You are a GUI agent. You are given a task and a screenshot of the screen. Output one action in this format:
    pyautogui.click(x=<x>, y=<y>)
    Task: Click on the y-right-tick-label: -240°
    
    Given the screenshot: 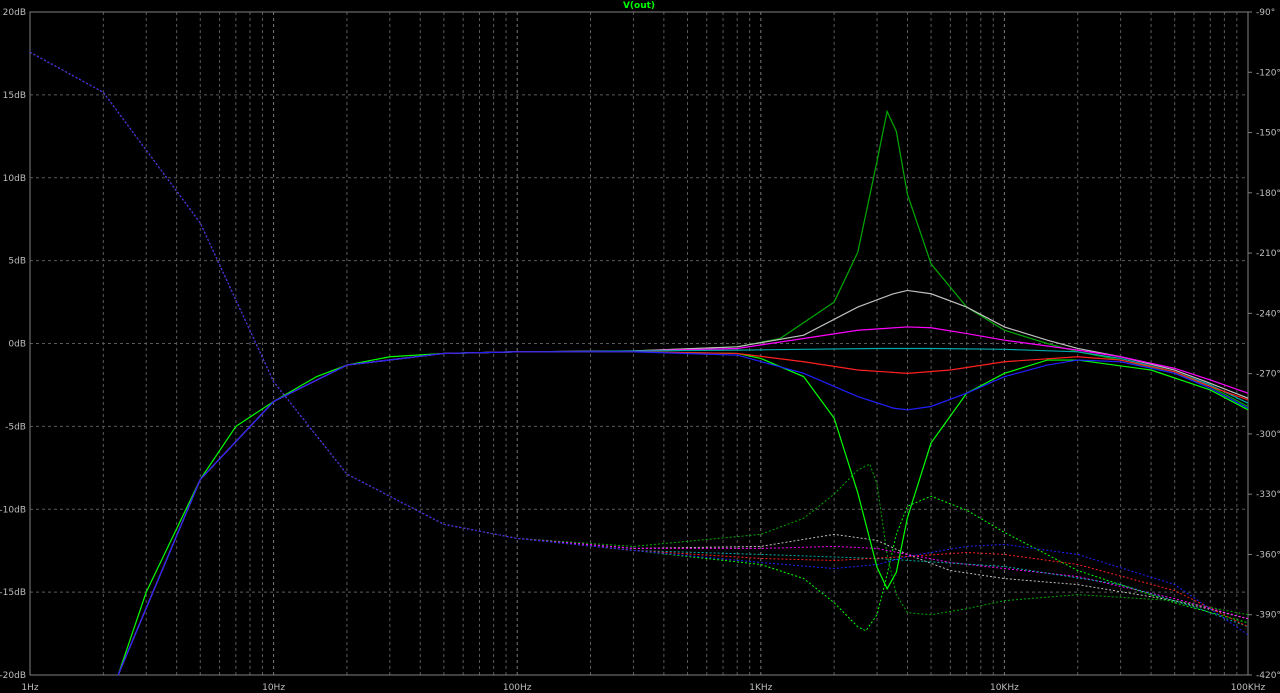 What is the action you would take?
    pyautogui.click(x=1268, y=314)
    